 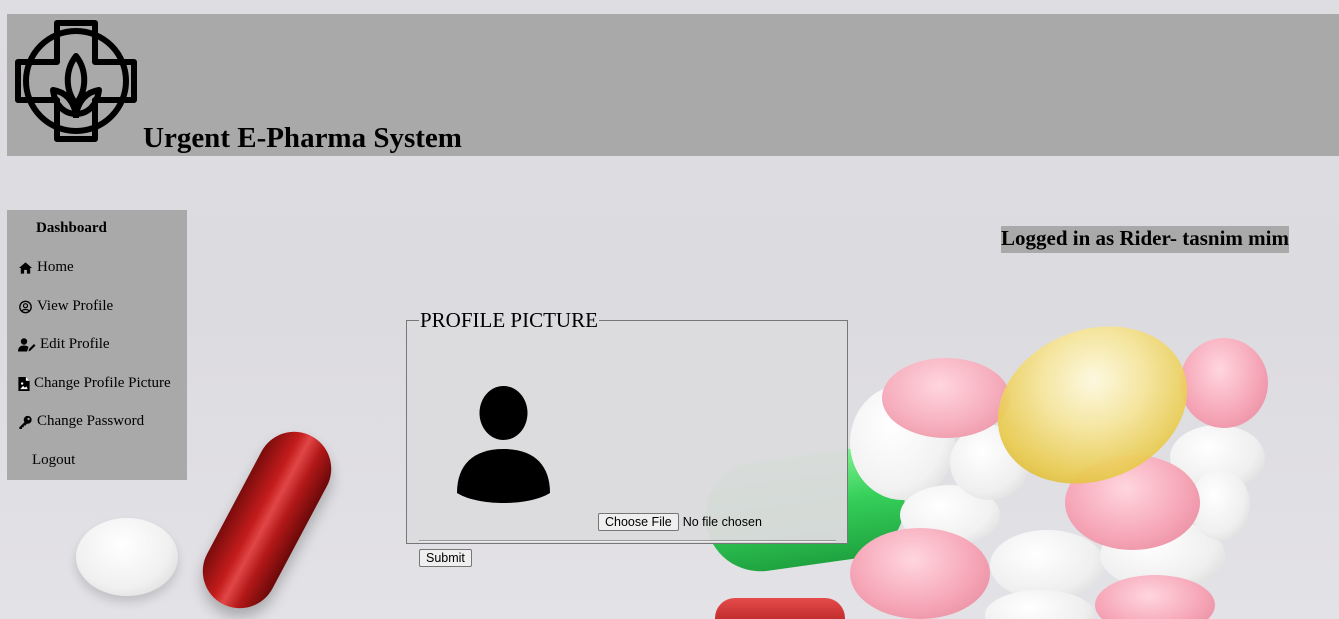 I want to click on file-status-text: No file chosen, so click(x=722, y=522).